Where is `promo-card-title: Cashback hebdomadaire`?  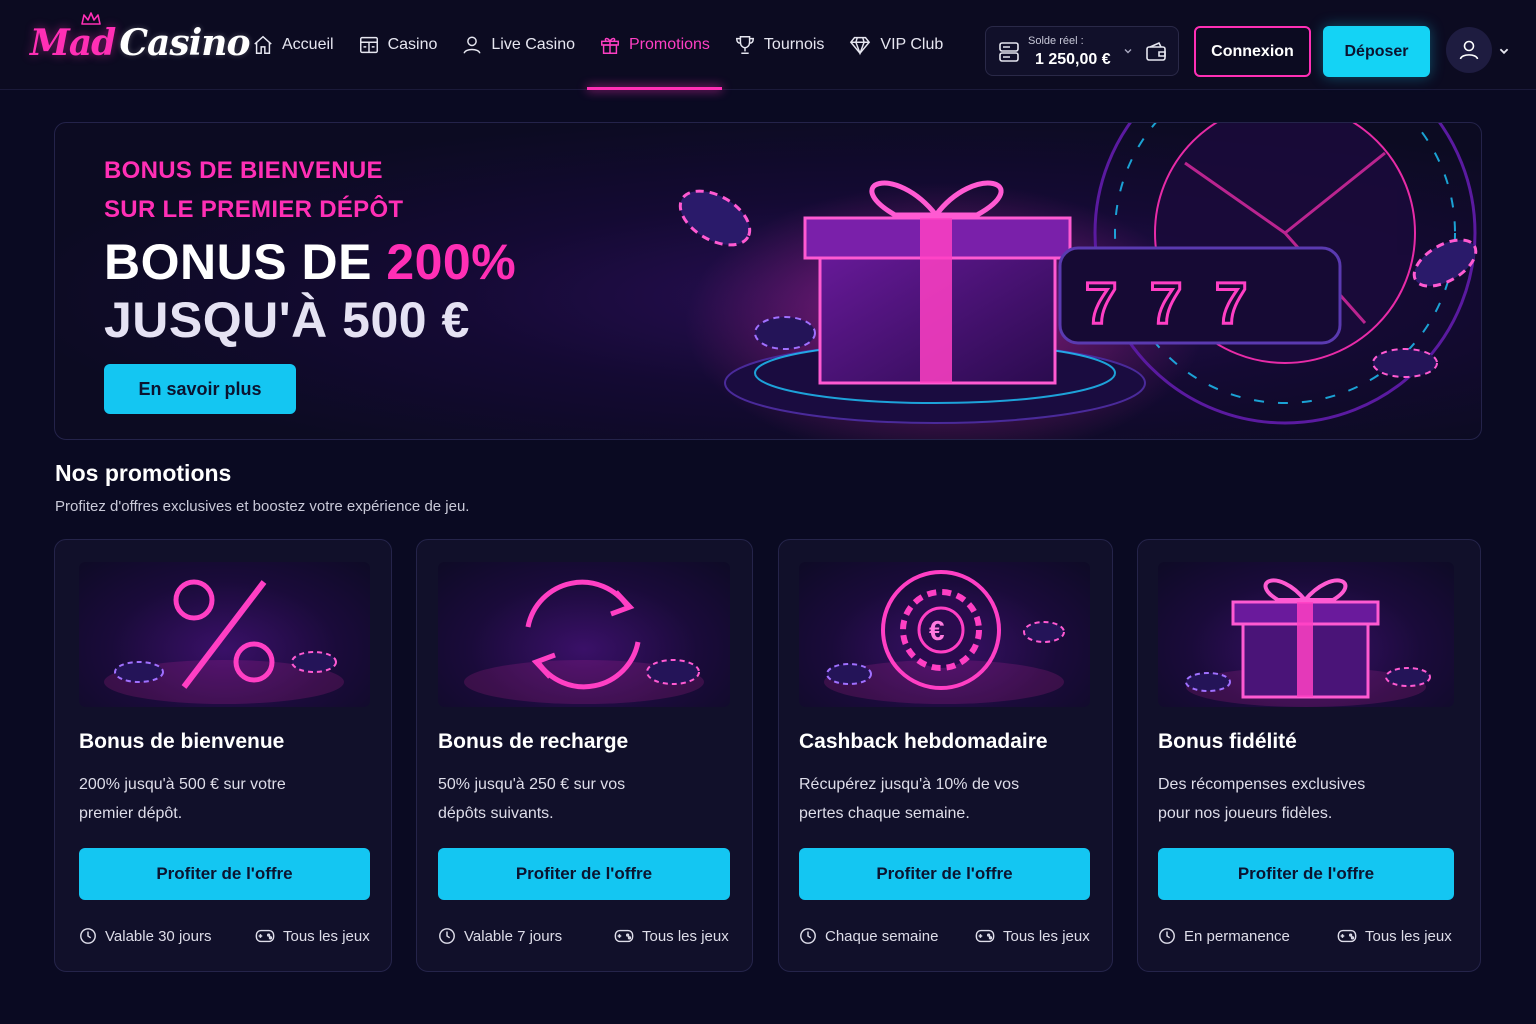 promo-card-title: Cashback hebdomadaire is located at coordinates (923, 741).